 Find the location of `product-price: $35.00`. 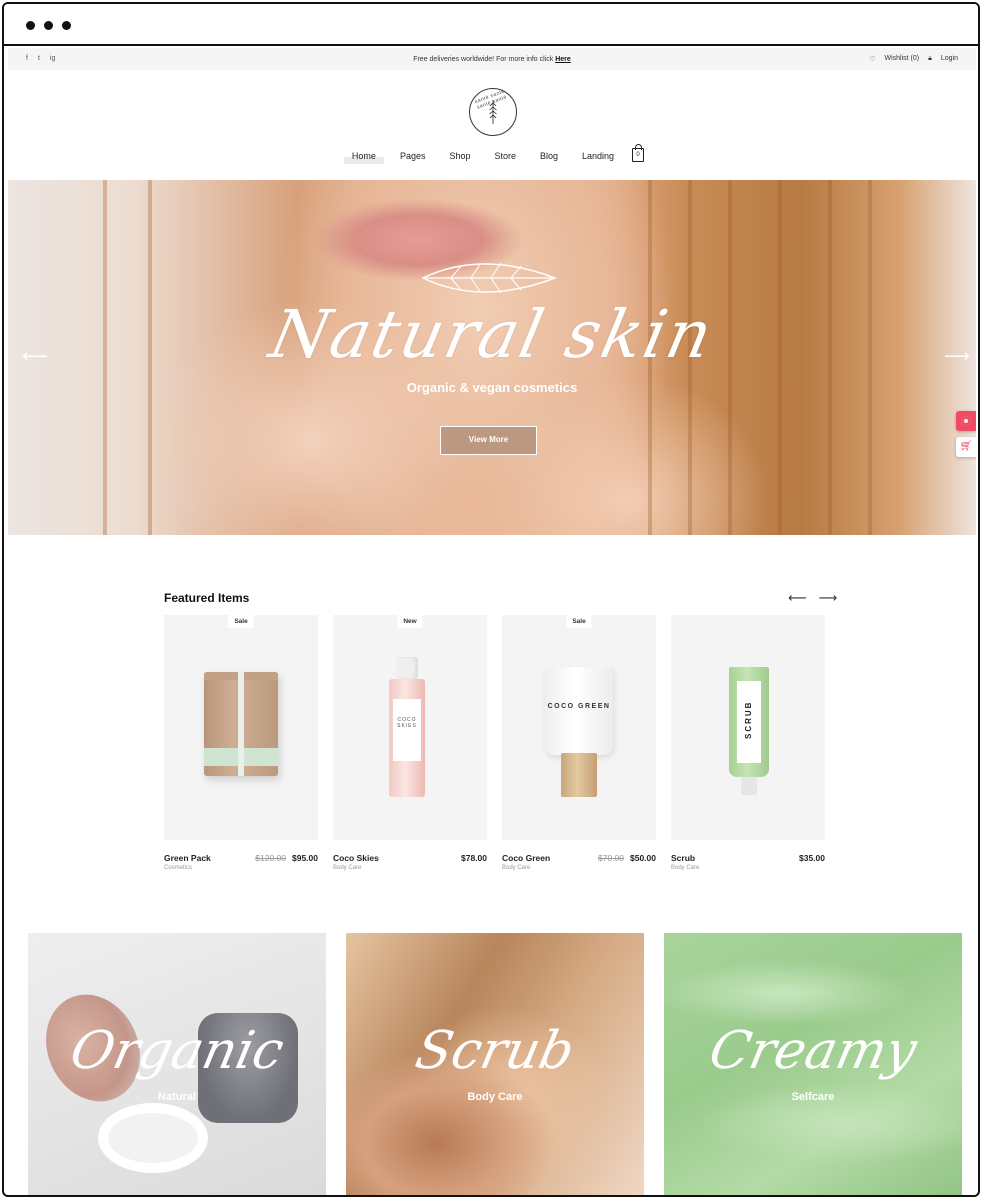

product-price: $35.00 is located at coordinates (812, 858).